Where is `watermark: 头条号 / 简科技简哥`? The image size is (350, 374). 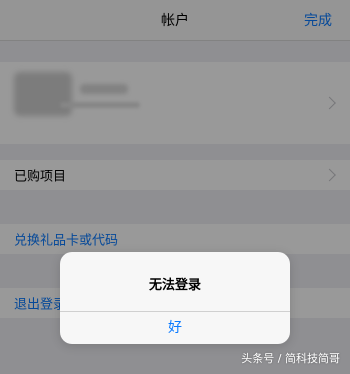 watermark: 头条号 / 简科技简哥 is located at coordinates (290, 358).